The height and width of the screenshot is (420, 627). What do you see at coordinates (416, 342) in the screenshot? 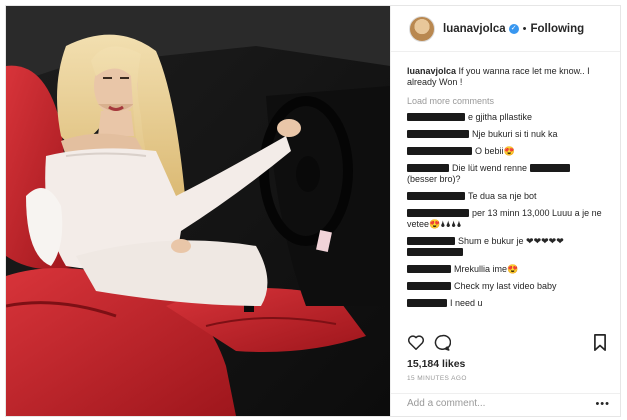
I see `heart-icon` at bounding box center [416, 342].